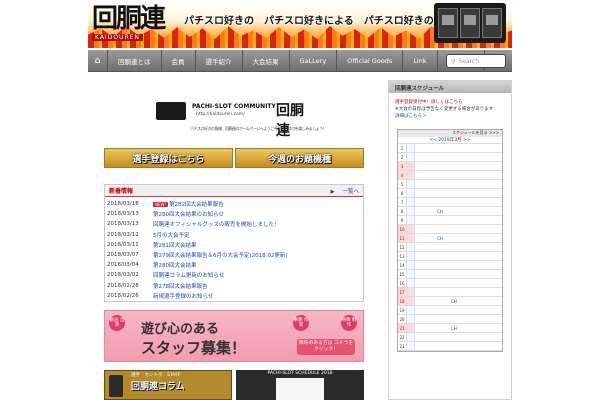 The height and width of the screenshot is (400, 600). I want to click on calendar-row: 12, so click(450, 247).